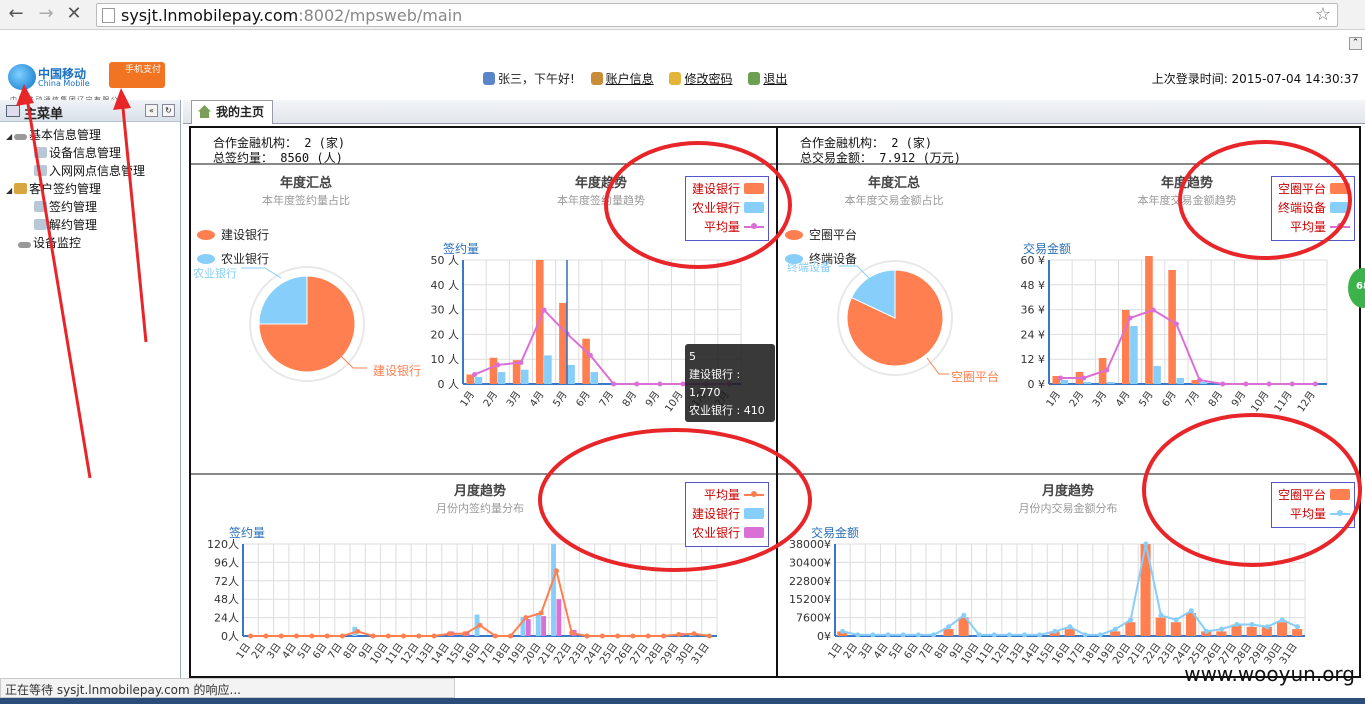 The width and height of the screenshot is (1365, 704). Describe the element at coordinates (305, 651) in the screenshot. I see `left-monthly-xtick: 5日` at that location.